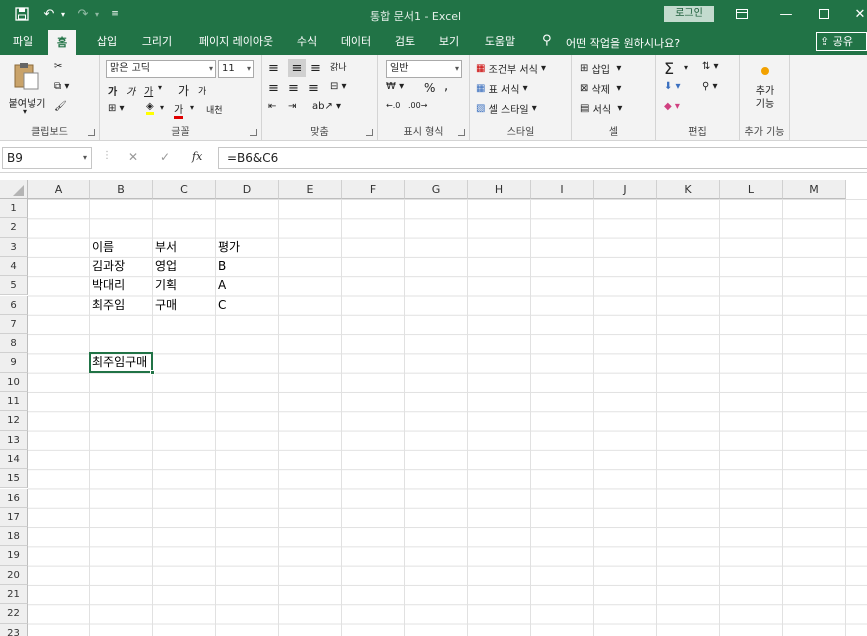 This screenshot has height=636, width=867. I want to click on tell-me-search: 어떤 작업을 원하시나요?, so click(623, 43).